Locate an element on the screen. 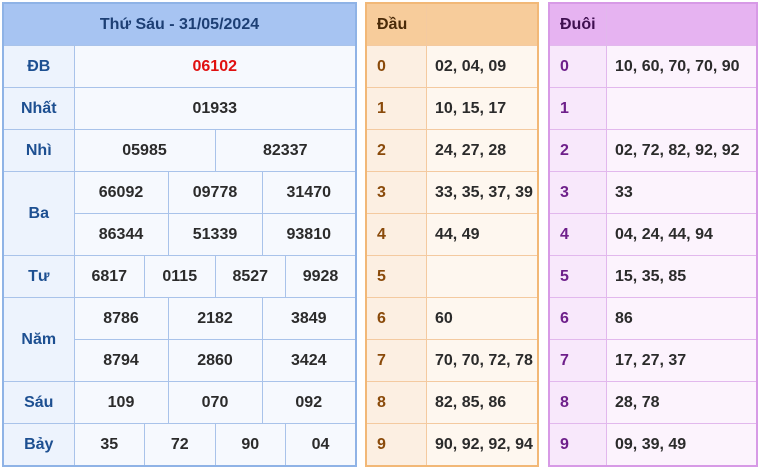 This screenshot has width=760, height=467. special-prize-number: 06102 is located at coordinates (215, 66).